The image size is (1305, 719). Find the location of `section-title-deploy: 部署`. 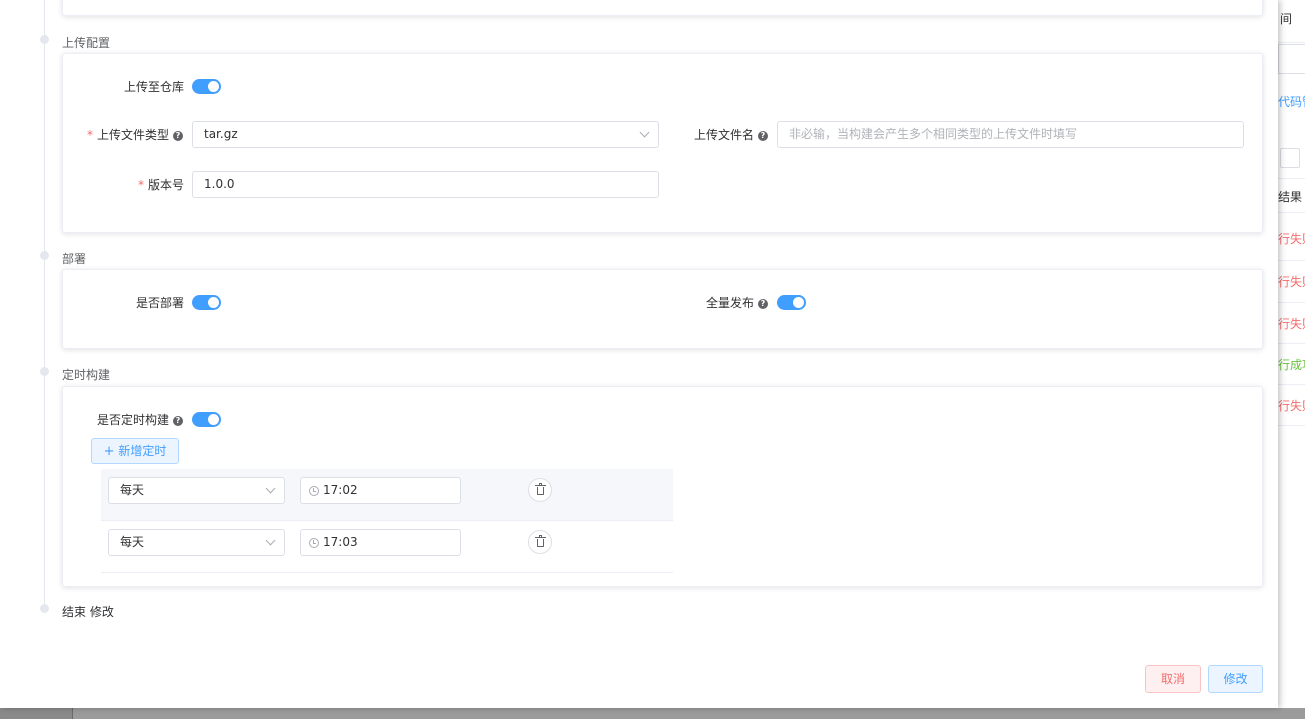

section-title-deploy: 部署 is located at coordinates (74, 259).